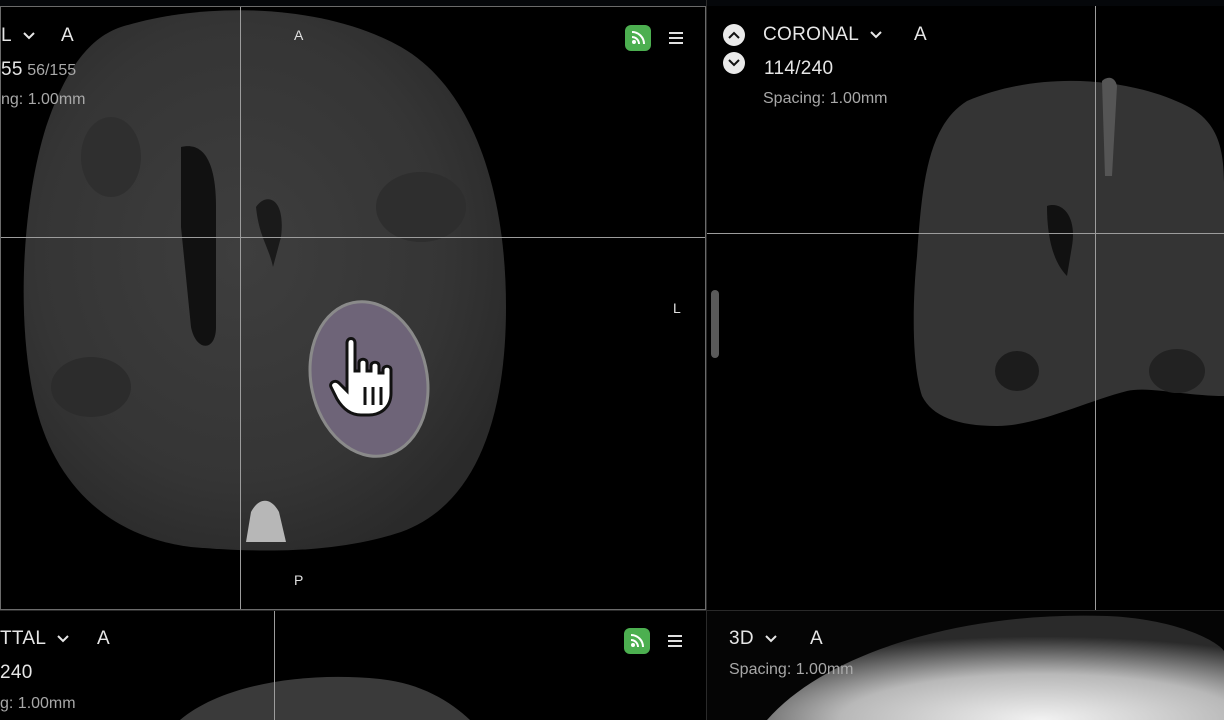 This screenshot has width=1224, height=720. I want to click on axial-orientation-bottom: P, so click(299, 580).